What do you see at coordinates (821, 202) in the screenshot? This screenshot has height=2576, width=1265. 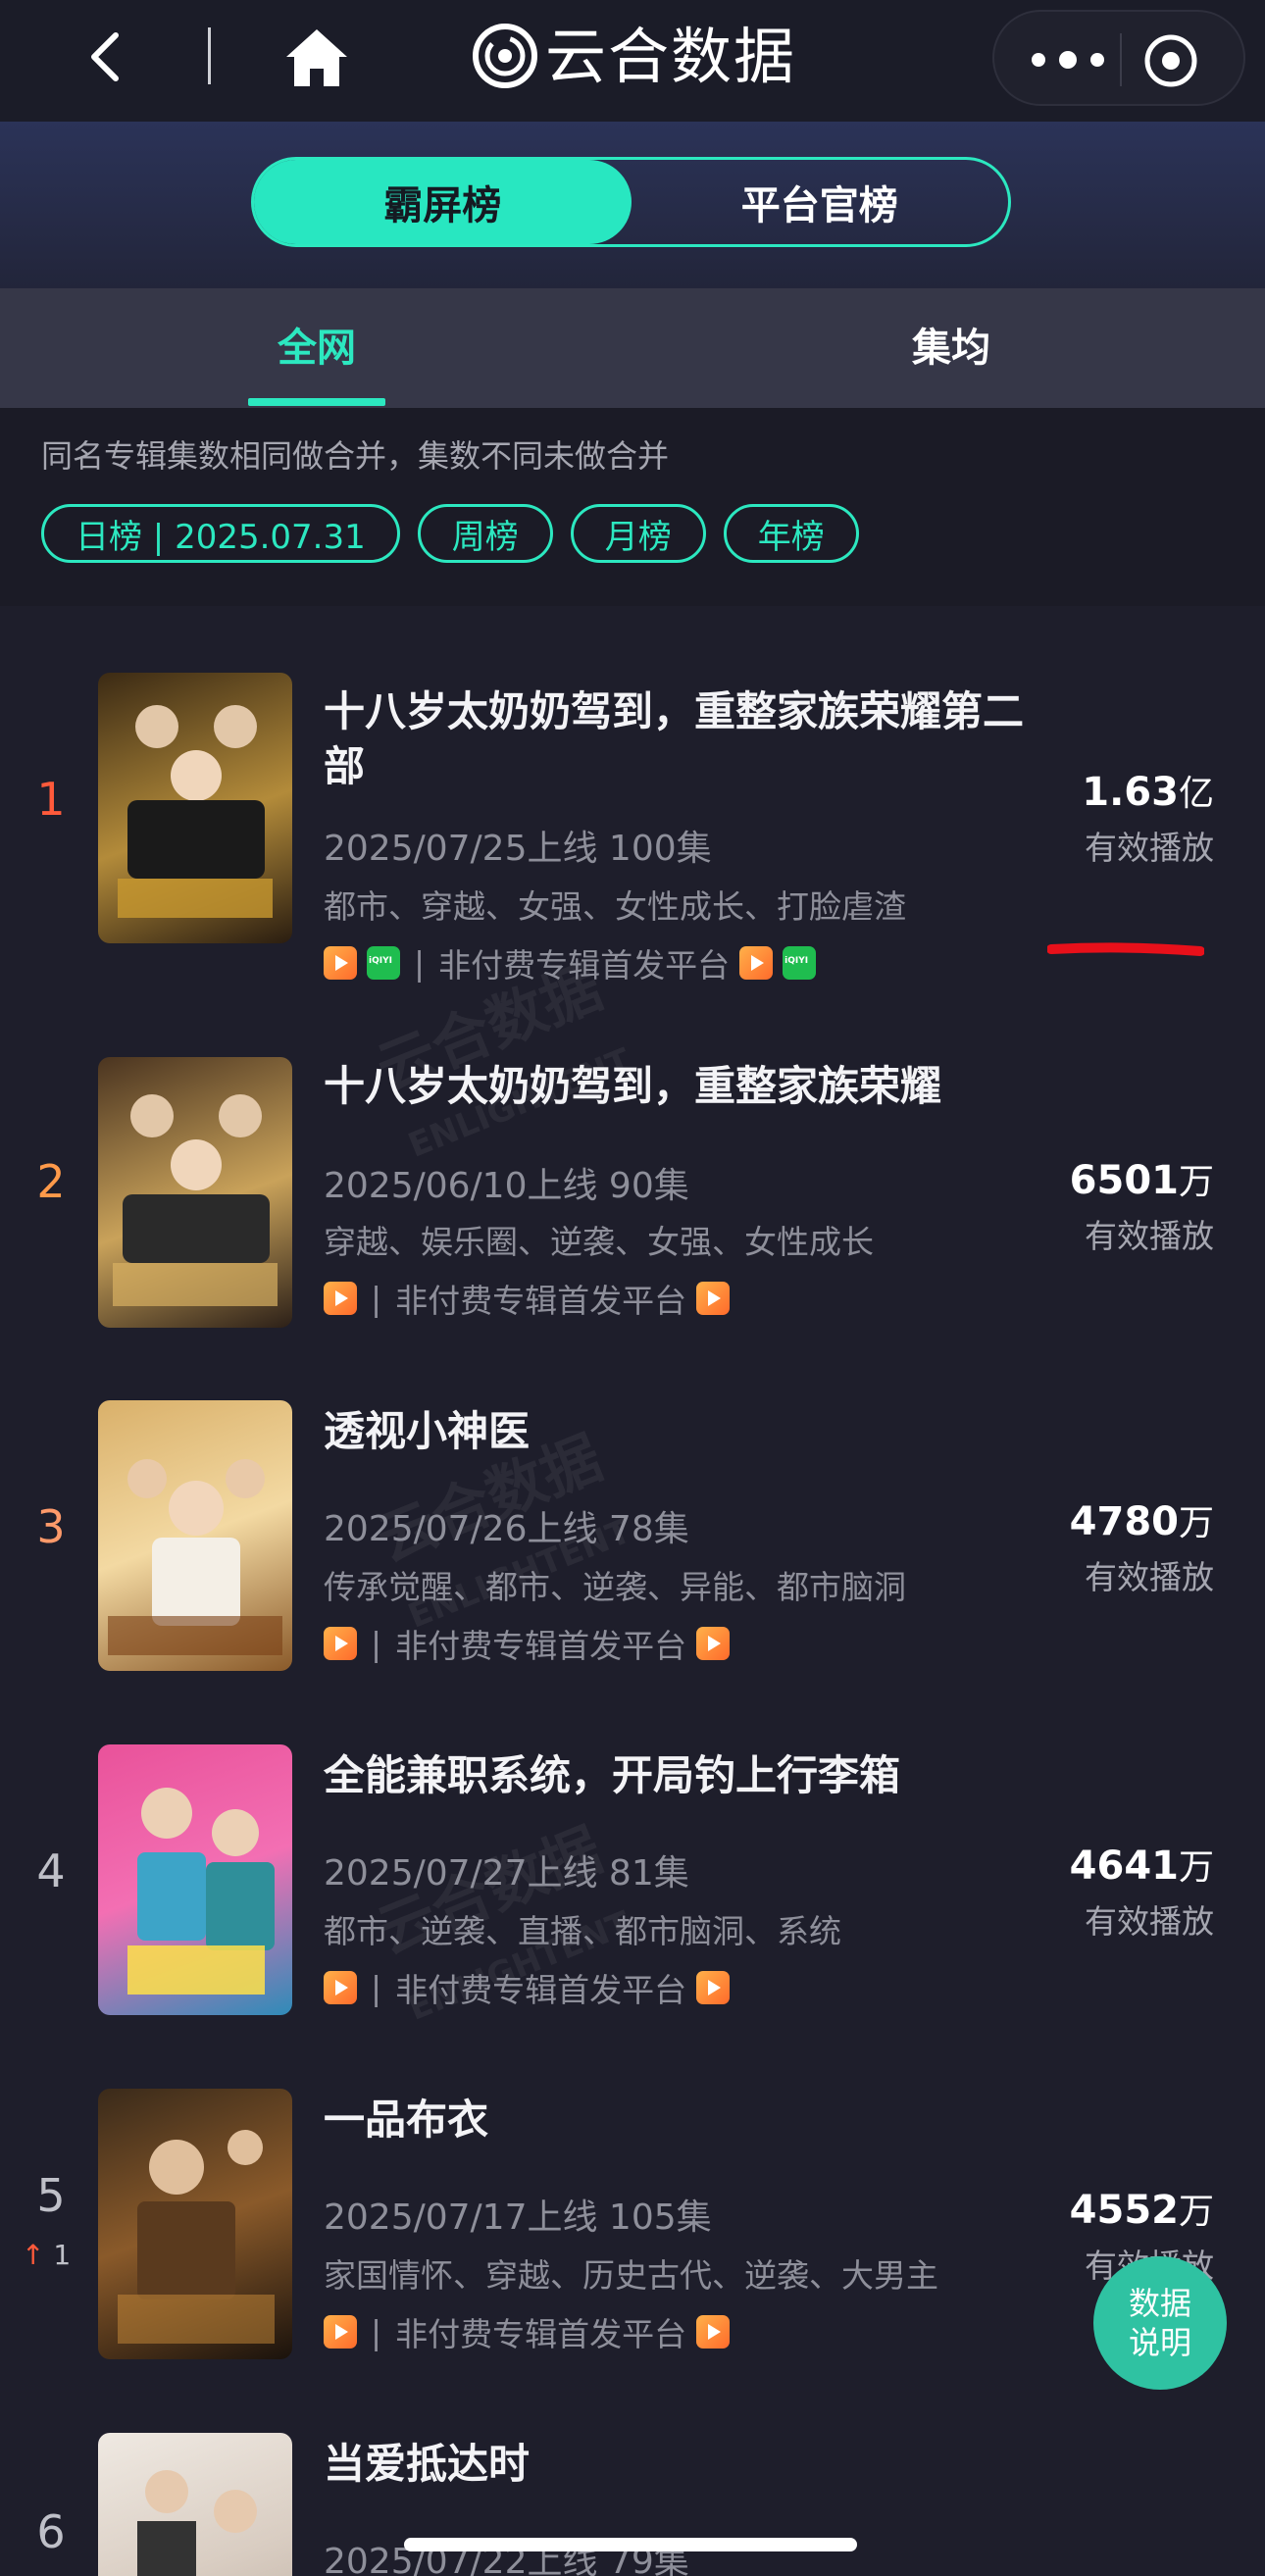 I see `tab-platform-official: 平台官榜` at bounding box center [821, 202].